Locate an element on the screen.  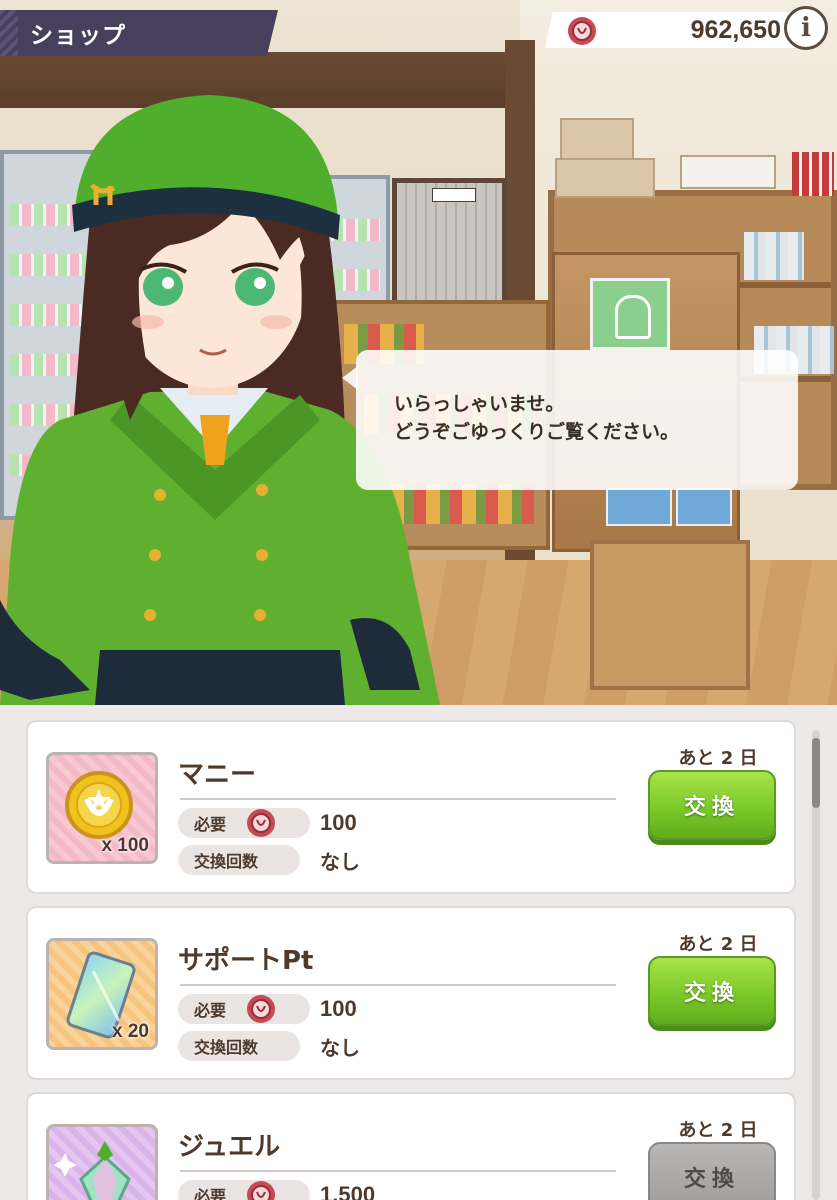
exchange-item-card: ジュエル 必要 1,500 あと 2 日 交換 is located at coordinates (411, 1146).